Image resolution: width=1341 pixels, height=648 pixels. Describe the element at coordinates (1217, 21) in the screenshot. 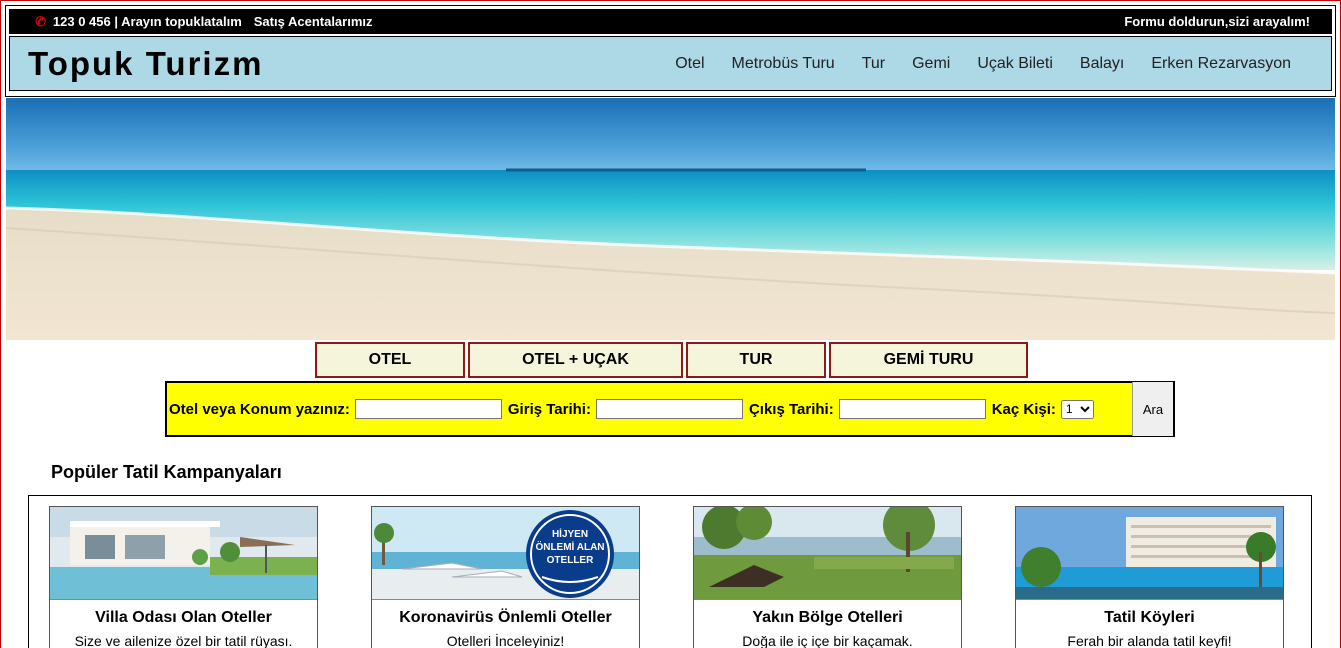

I see `callback-link: Formu doldurun,sizi arayalım!` at that location.